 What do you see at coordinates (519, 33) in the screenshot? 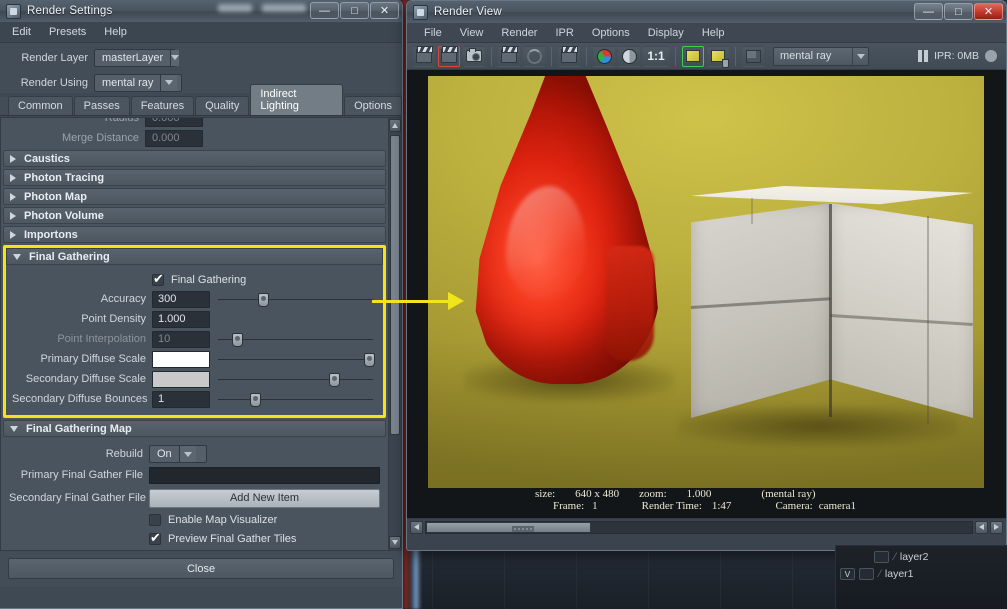
I see `menu-render: Render` at bounding box center [519, 33].